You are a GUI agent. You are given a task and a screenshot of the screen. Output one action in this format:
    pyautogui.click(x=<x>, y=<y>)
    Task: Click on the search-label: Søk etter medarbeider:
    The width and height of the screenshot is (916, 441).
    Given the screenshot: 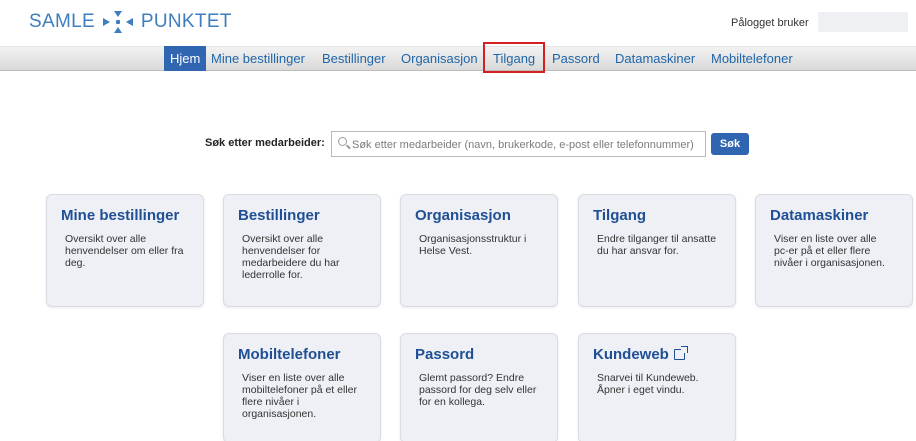 What is the action you would take?
    pyautogui.click(x=265, y=143)
    